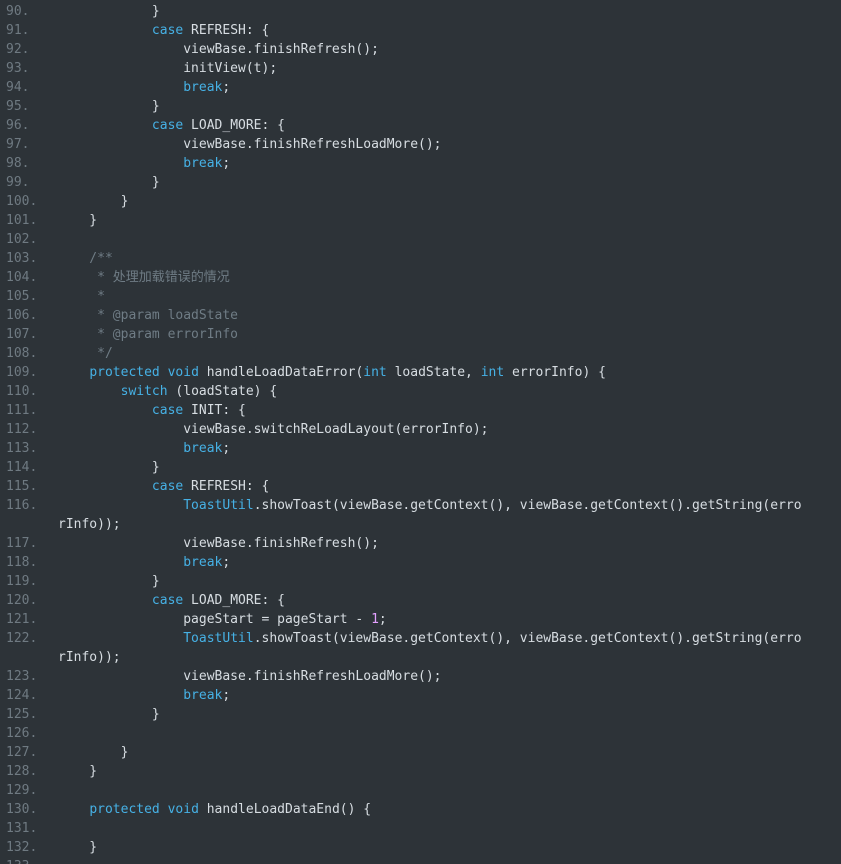 The width and height of the screenshot is (841, 864). What do you see at coordinates (446, 68) in the screenshot?
I see `line-code: initView(t);` at bounding box center [446, 68].